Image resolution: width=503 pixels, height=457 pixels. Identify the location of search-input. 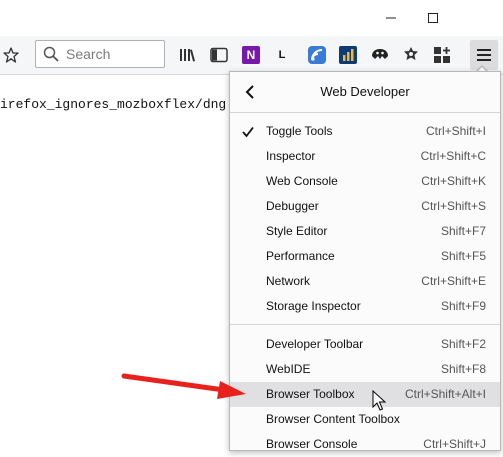
(112, 54).